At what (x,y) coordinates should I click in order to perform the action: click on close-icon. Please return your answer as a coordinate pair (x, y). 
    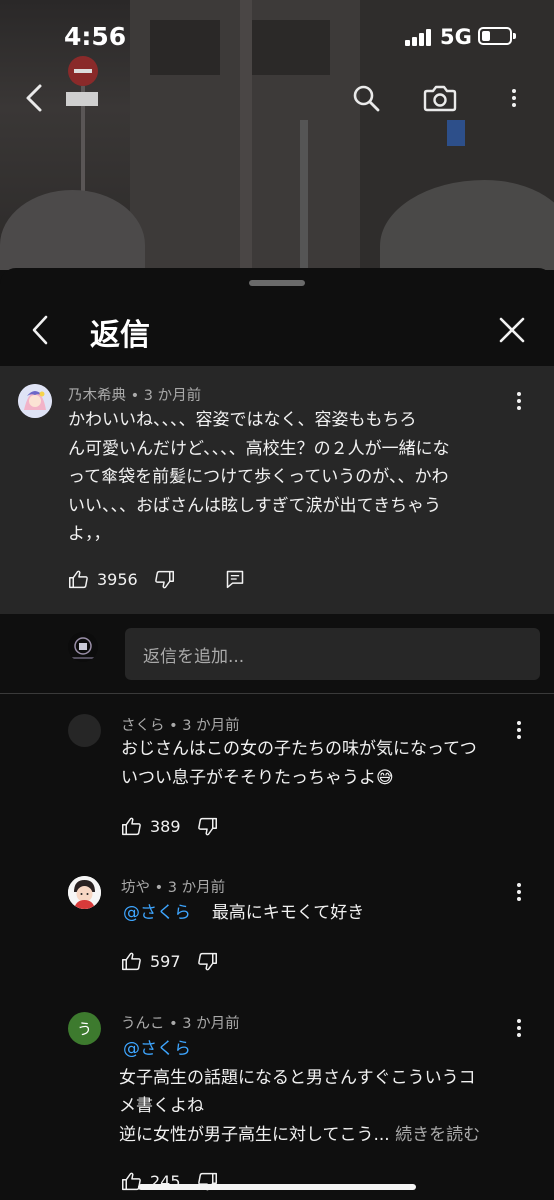
    Looking at the image, I should click on (512, 330).